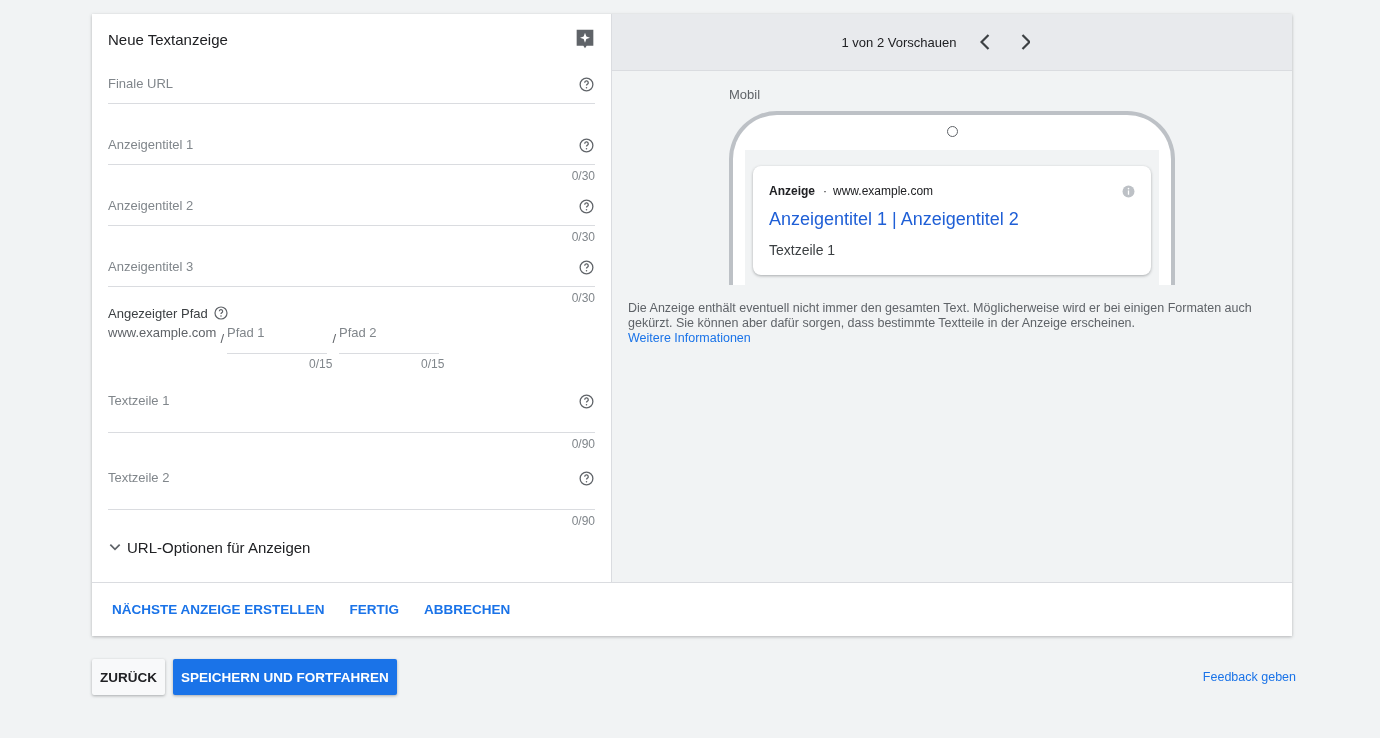 This screenshot has height=738, width=1380. What do you see at coordinates (689, 338) in the screenshot?
I see `learn-more-link: Weitere Informationen` at bounding box center [689, 338].